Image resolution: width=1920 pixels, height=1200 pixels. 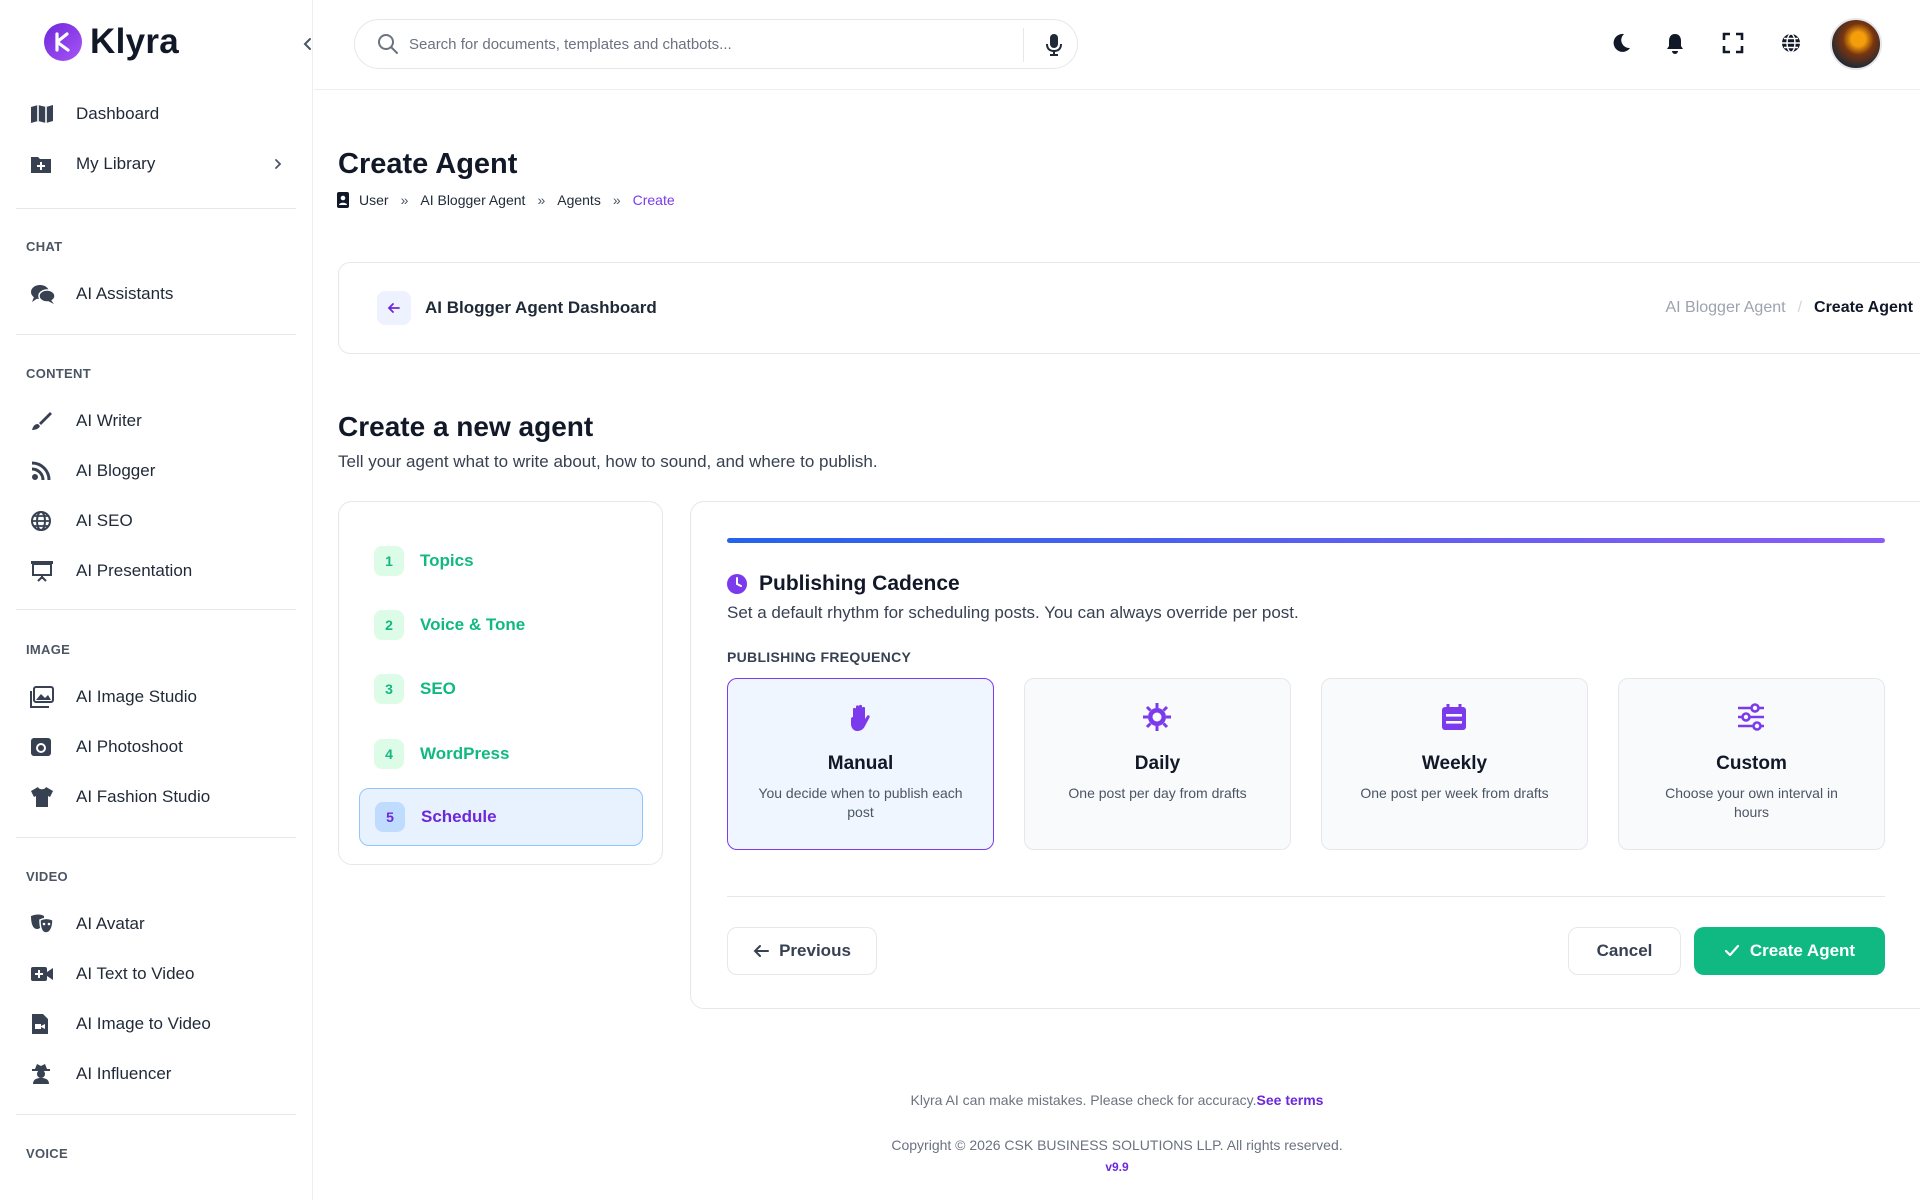 What do you see at coordinates (47, 571) in the screenshot?
I see `presentation-icon` at bounding box center [47, 571].